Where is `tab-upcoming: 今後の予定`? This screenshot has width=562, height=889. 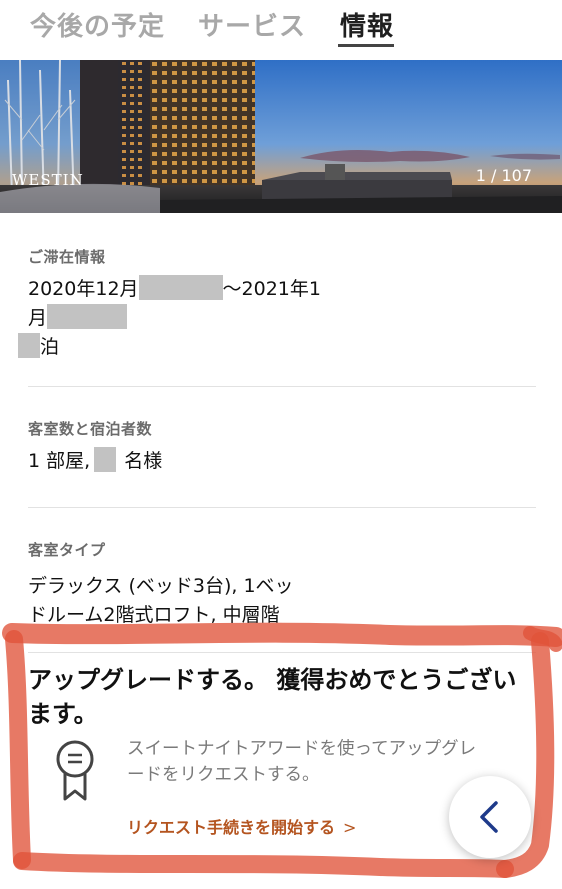
tab-upcoming: 今後の予定 is located at coordinates (97, 24).